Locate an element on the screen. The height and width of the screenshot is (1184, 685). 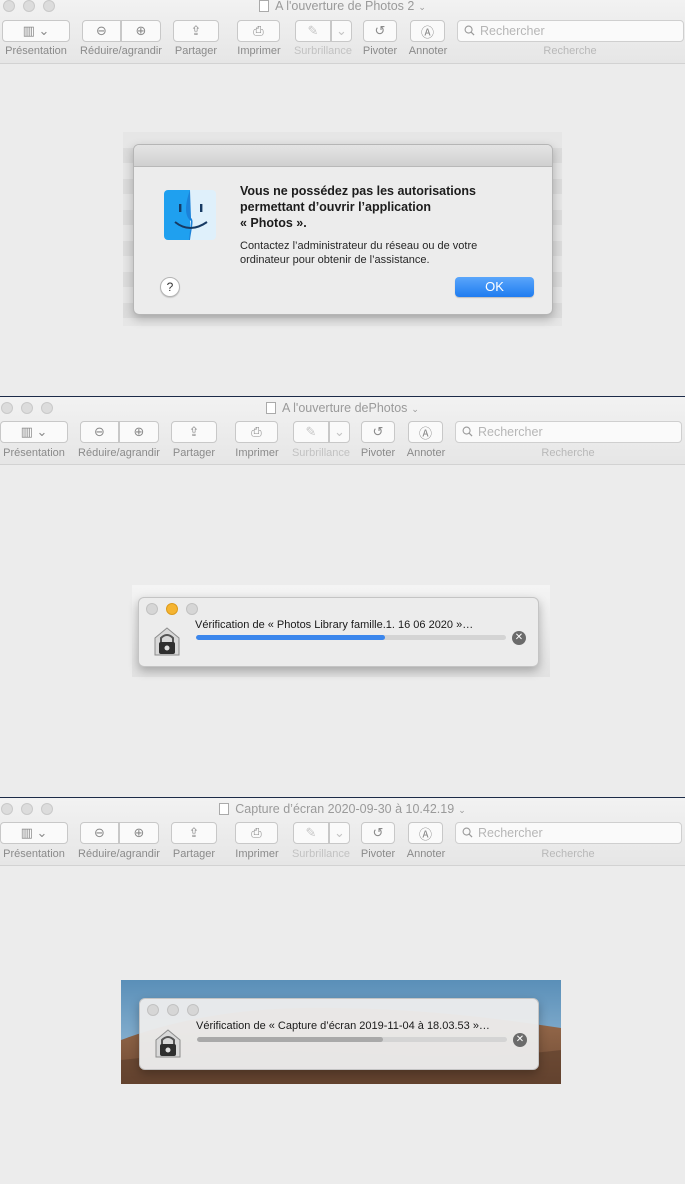
window-title: Capture d’écran 2020-09-30 à 10.42.19 ⌄ is located at coordinates (342, 810).